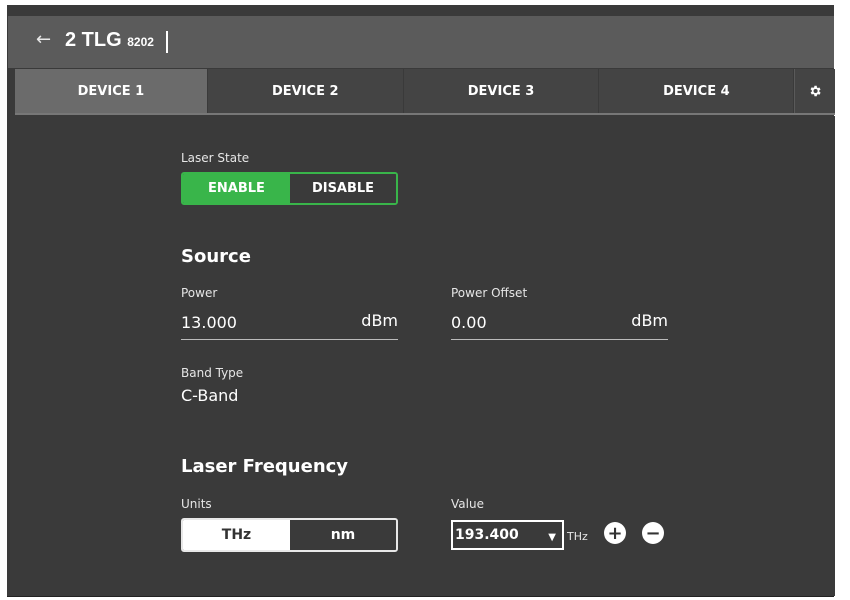 The image size is (850, 600). Describe the element at coordinates (236, 188) in the screenshot. I see `enable-button: ENABLE` at that location.